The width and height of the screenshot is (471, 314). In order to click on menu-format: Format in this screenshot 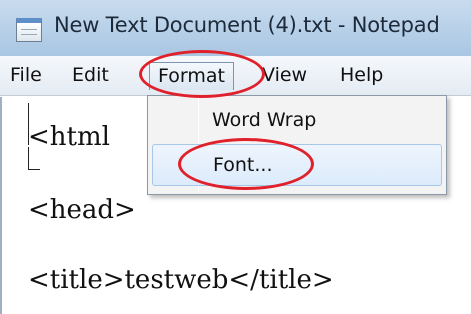, I will do `click(191, 76)`.